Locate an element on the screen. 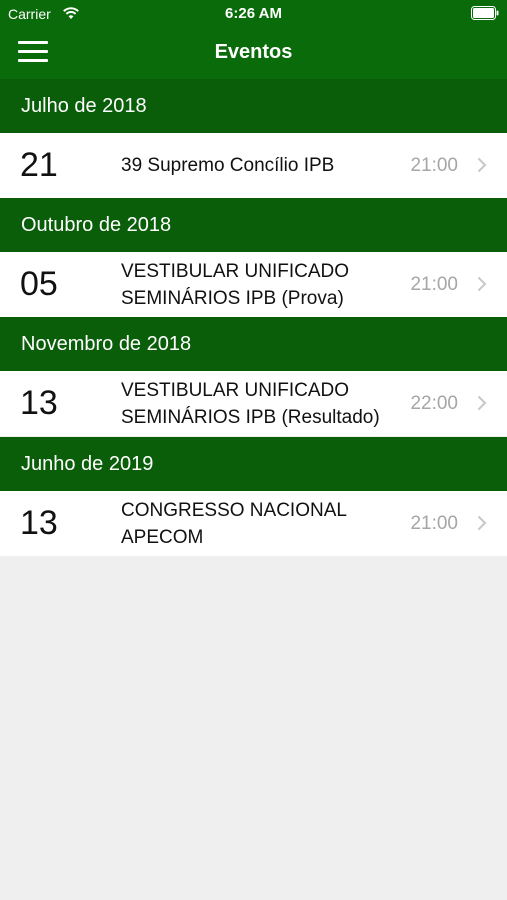 Image resolution: width=507 pixels, height=900 pixels. event-row: 21 39 Supremo Concílio IPB 21:00 is located at coordinates (253, 165).